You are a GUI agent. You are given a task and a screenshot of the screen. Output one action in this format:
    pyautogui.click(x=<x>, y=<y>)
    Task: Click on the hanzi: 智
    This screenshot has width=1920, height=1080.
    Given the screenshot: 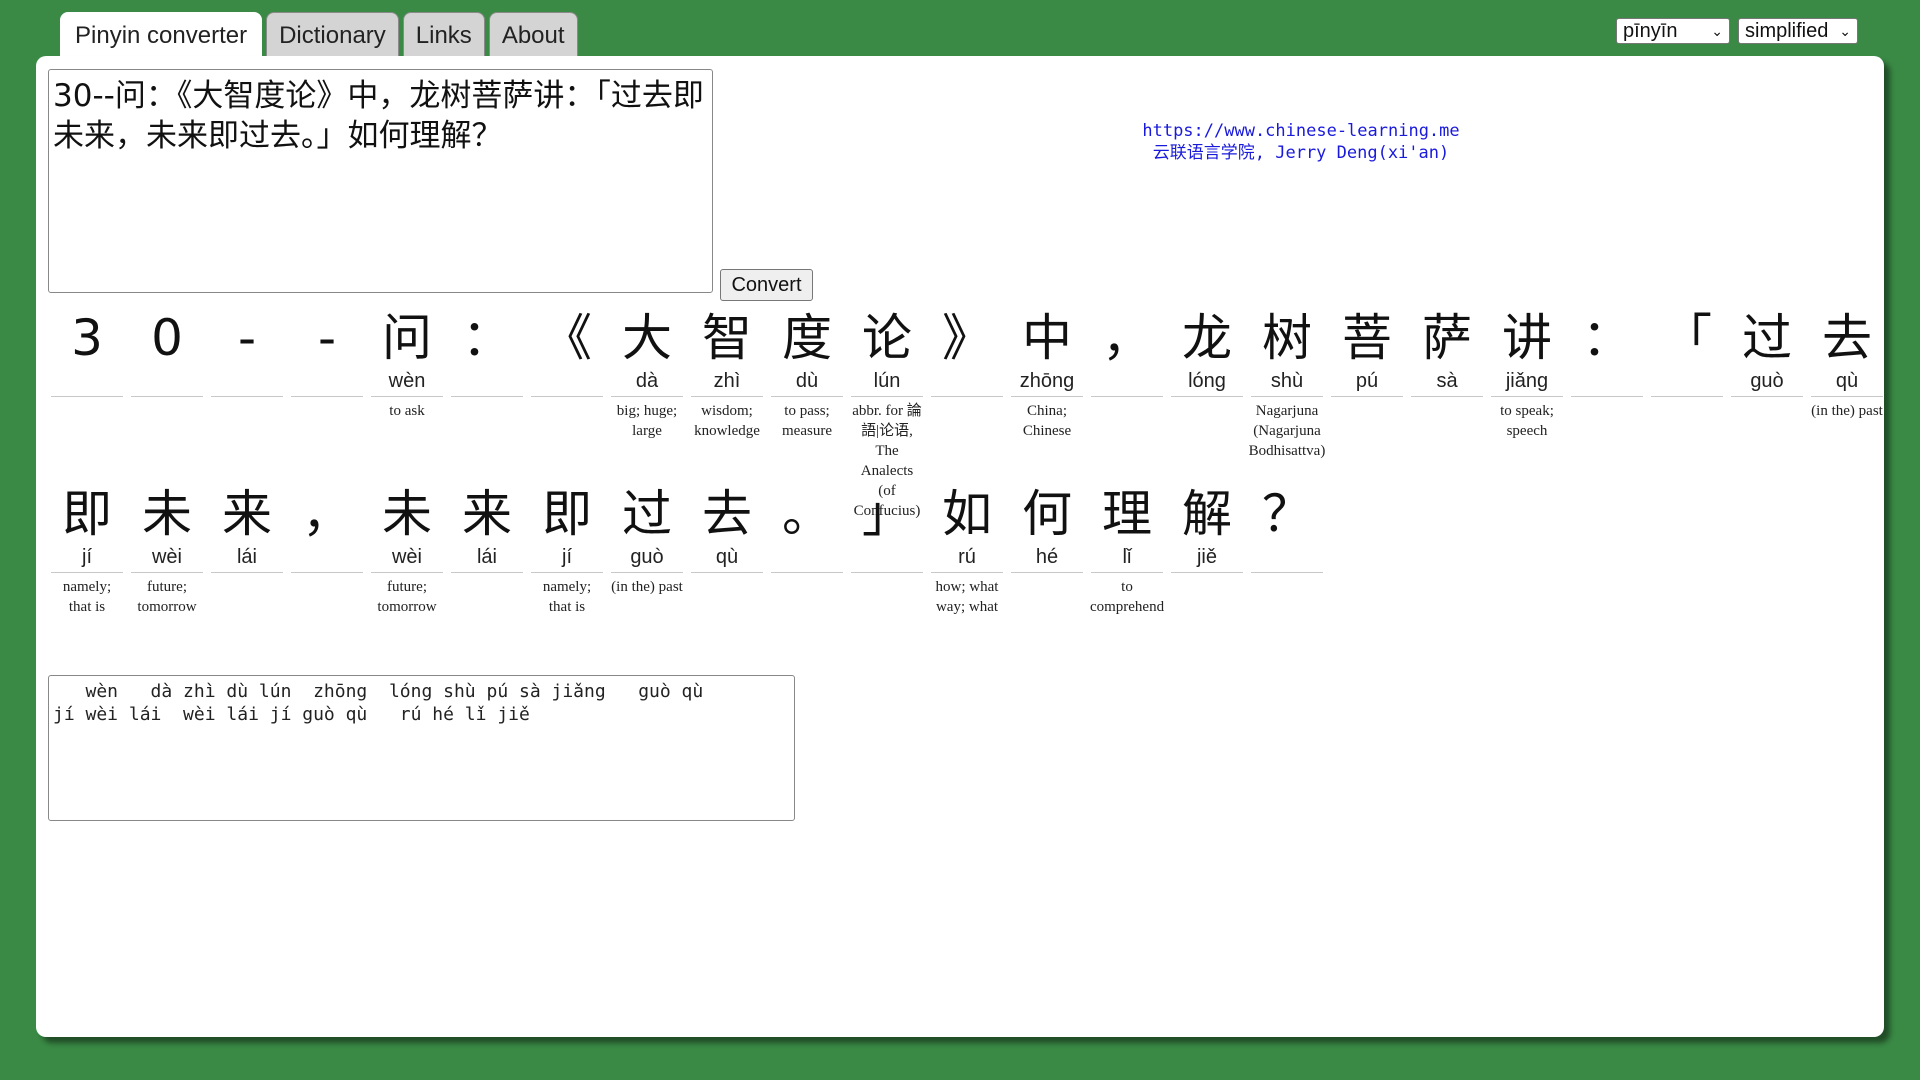 What is the action you would take?
    pyautogui.click(x=727, y=338)
    